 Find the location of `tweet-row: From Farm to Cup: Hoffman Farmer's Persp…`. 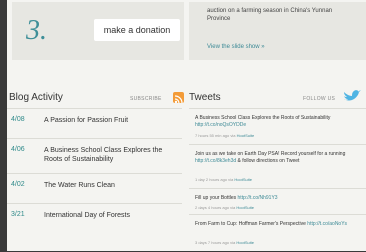

tweet-row: From Farm to Cup: Hoffman Farmer's Persp… is located at coordinates (277, 233).